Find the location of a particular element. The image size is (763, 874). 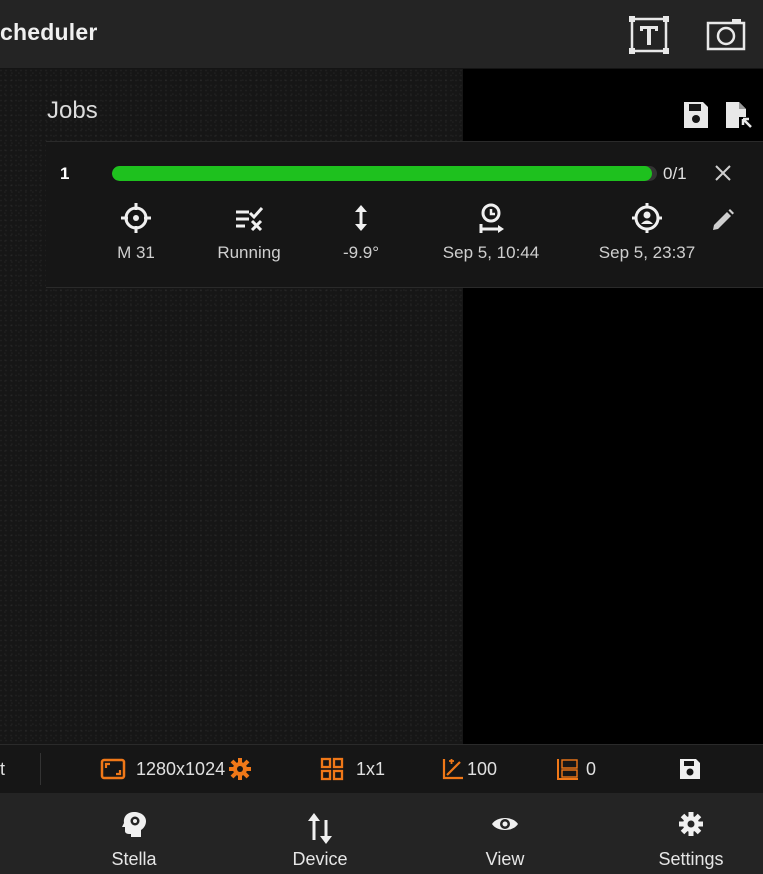

text-box-icon is located at coordinates (649, 35).